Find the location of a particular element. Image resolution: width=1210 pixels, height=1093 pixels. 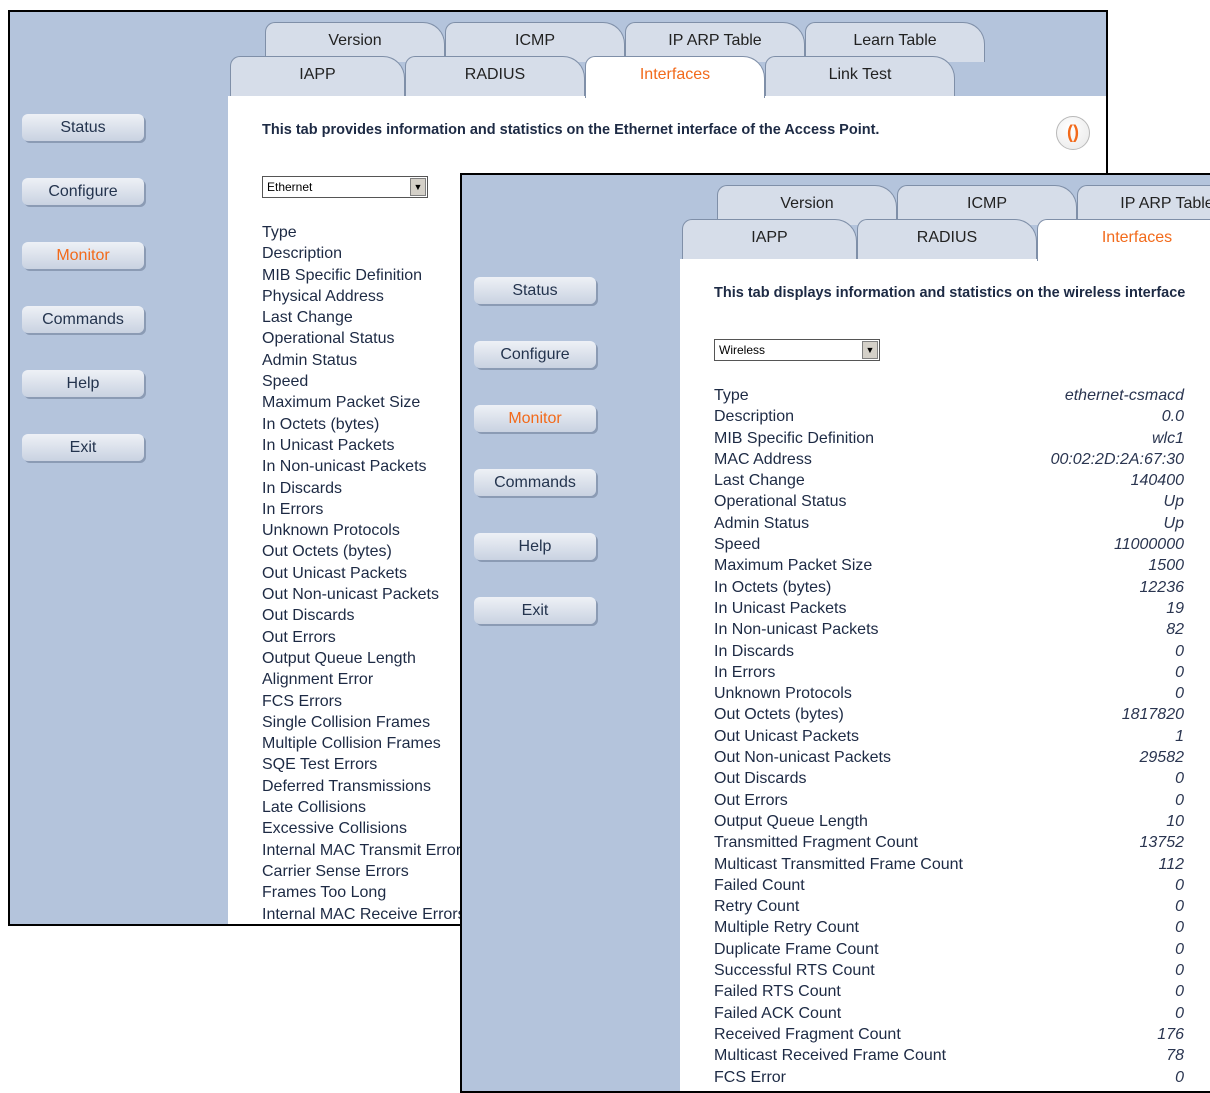

stat-value: 0.0 is located at coordinates (1172, 417).